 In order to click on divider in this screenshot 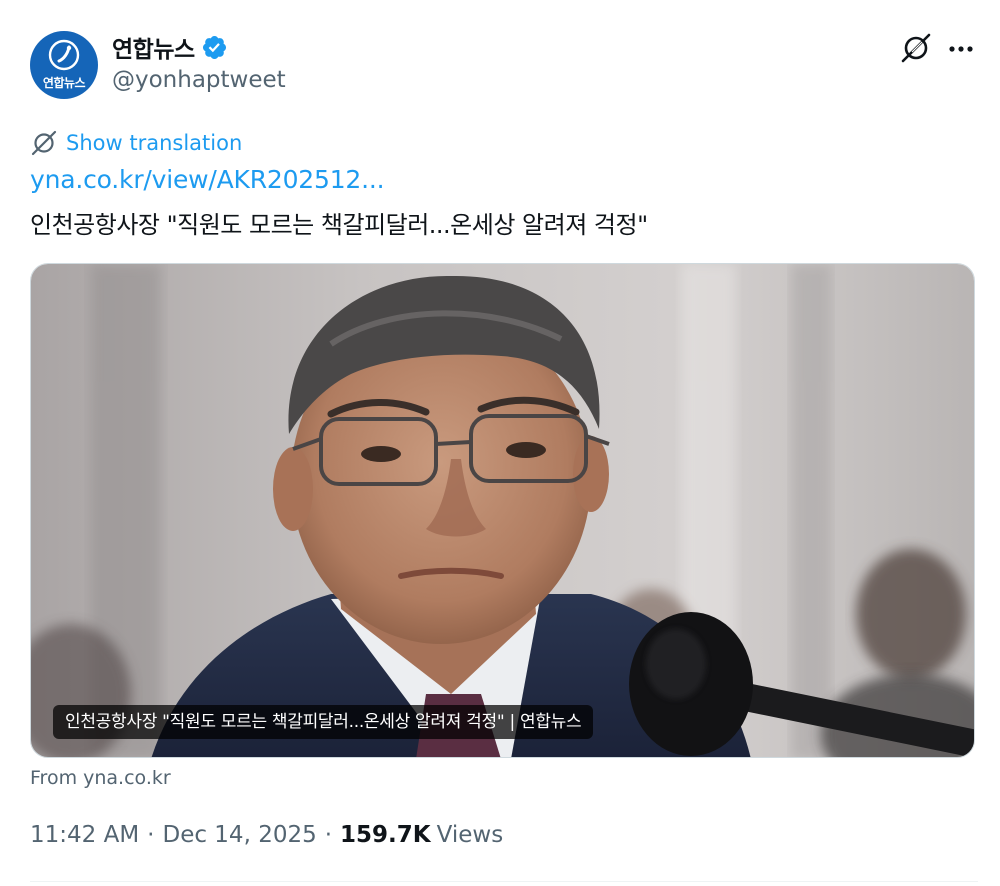, I will do `click(504, 881)`.